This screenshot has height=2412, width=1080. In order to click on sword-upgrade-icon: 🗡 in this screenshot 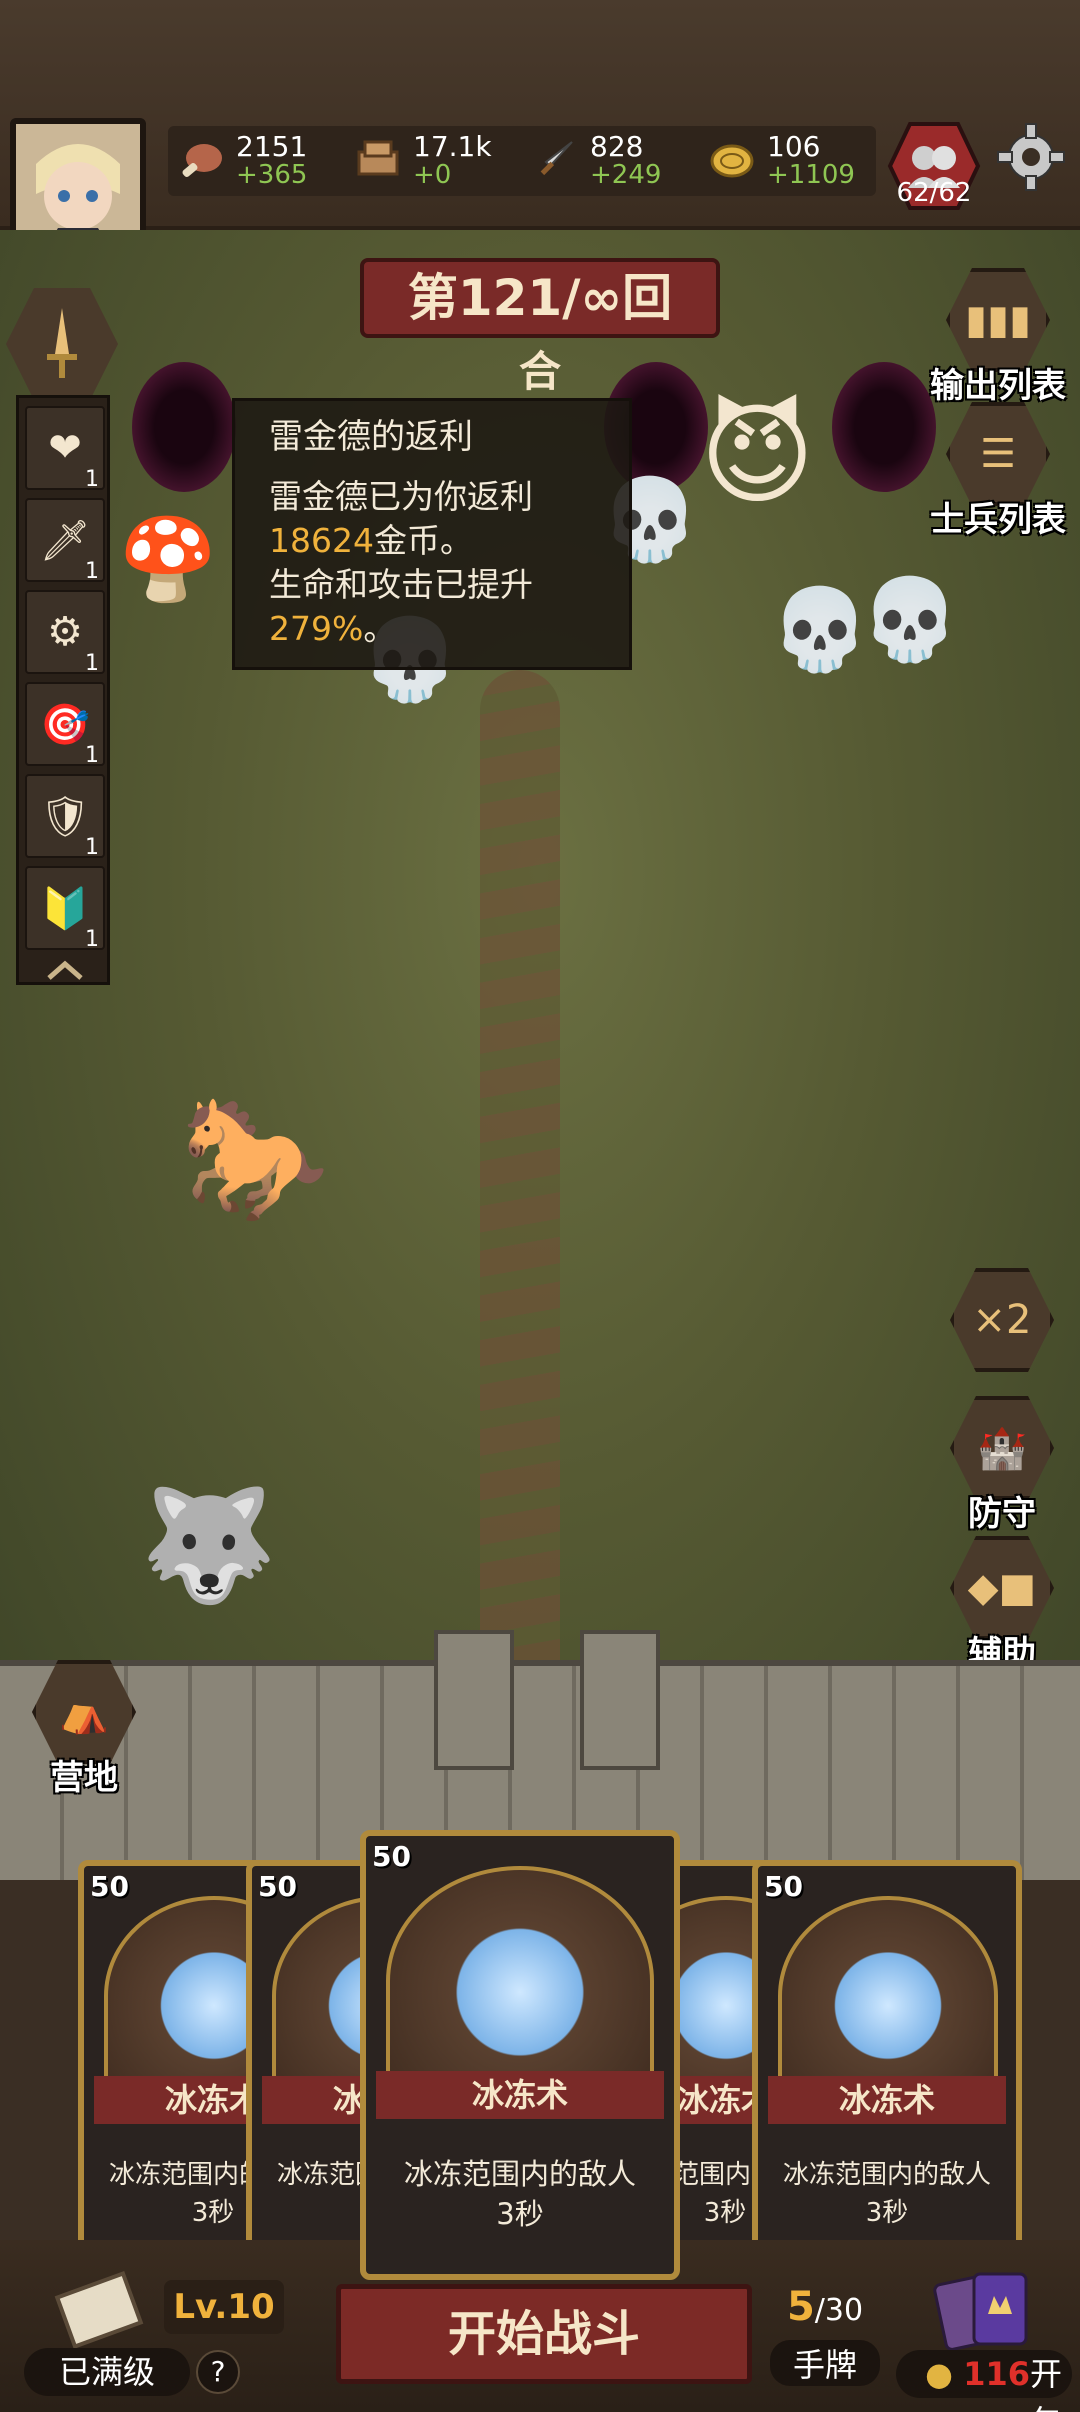, I will do `click(65, 540)`.